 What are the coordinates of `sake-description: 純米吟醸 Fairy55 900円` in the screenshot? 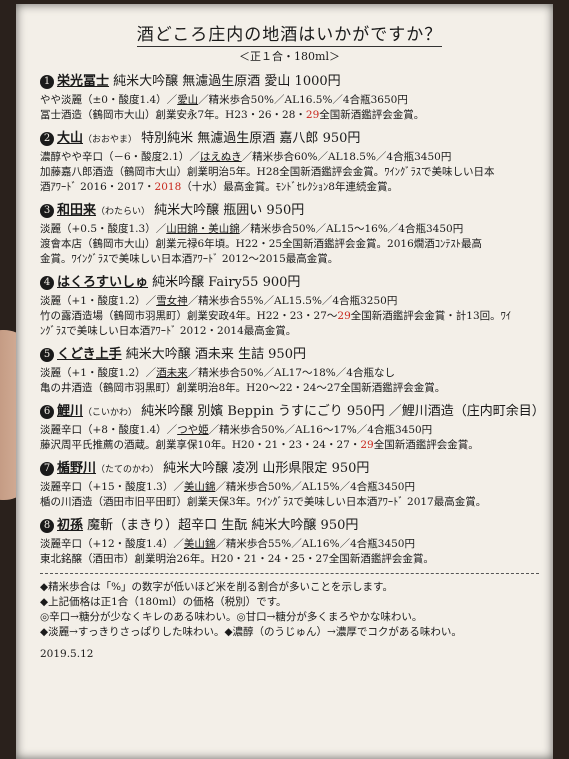 It's located at (226, 282).